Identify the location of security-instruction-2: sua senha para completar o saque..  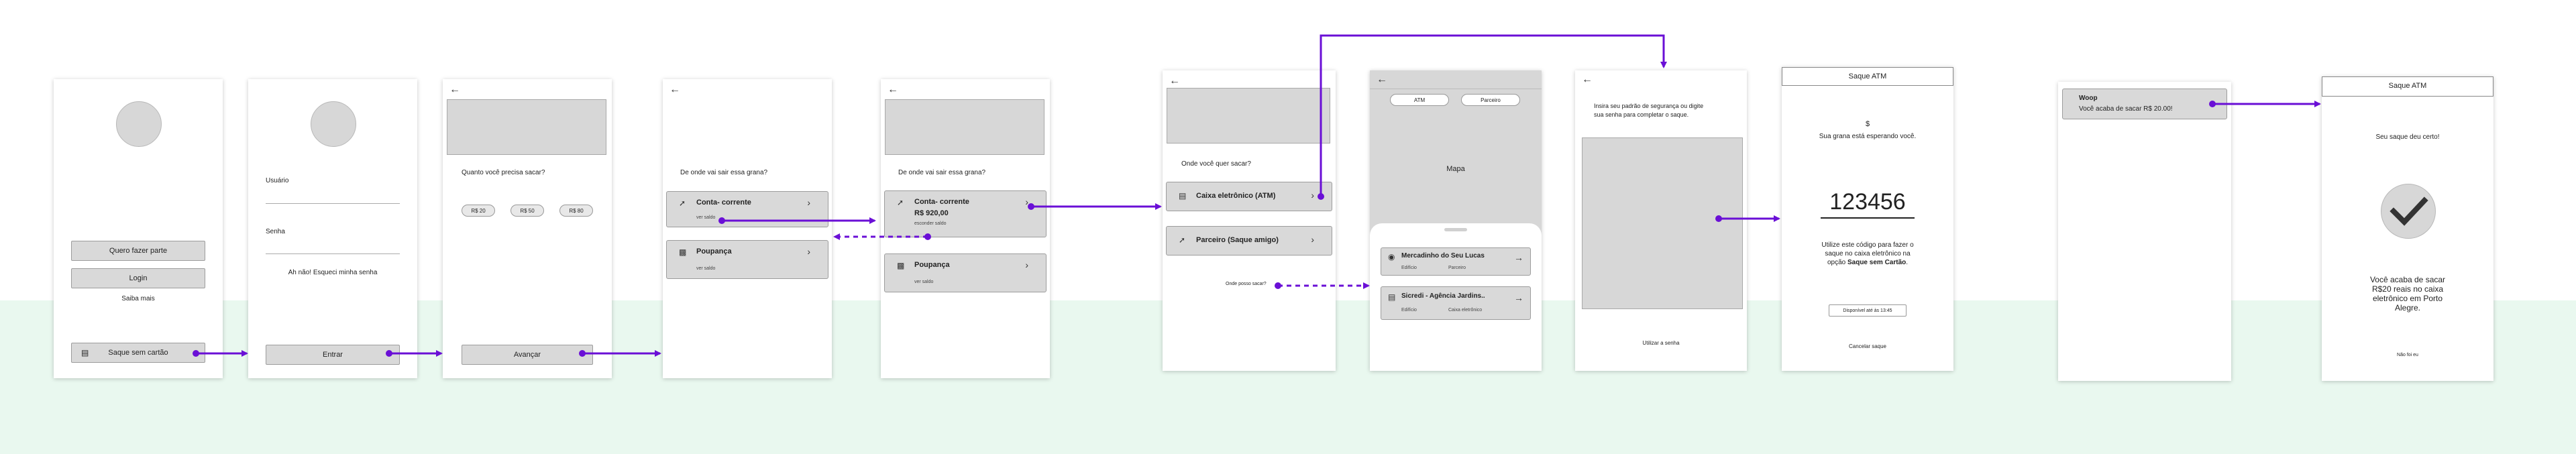
(1641, 115).